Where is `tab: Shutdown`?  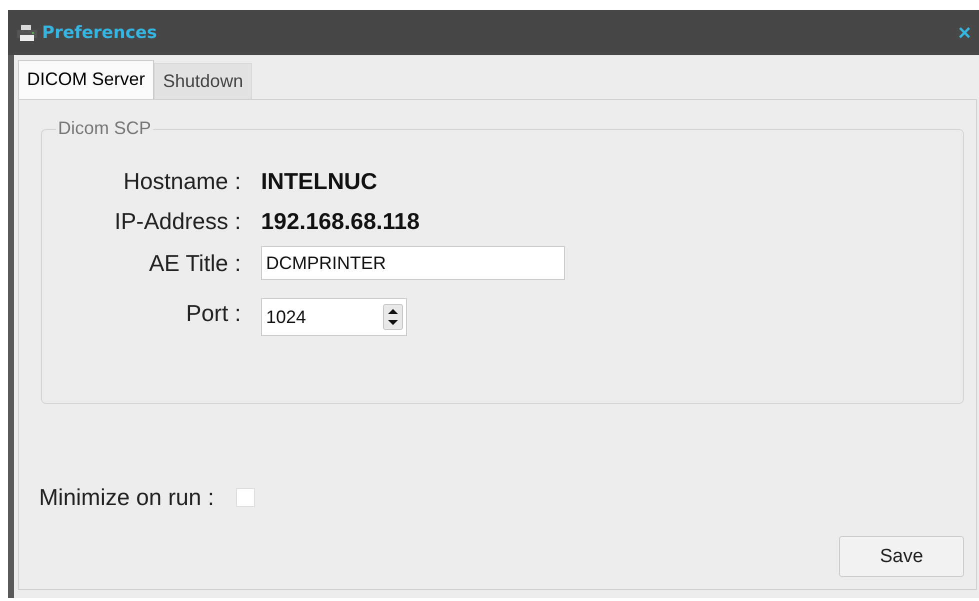 tab: Shutdown is located at coordinates (203, 81).